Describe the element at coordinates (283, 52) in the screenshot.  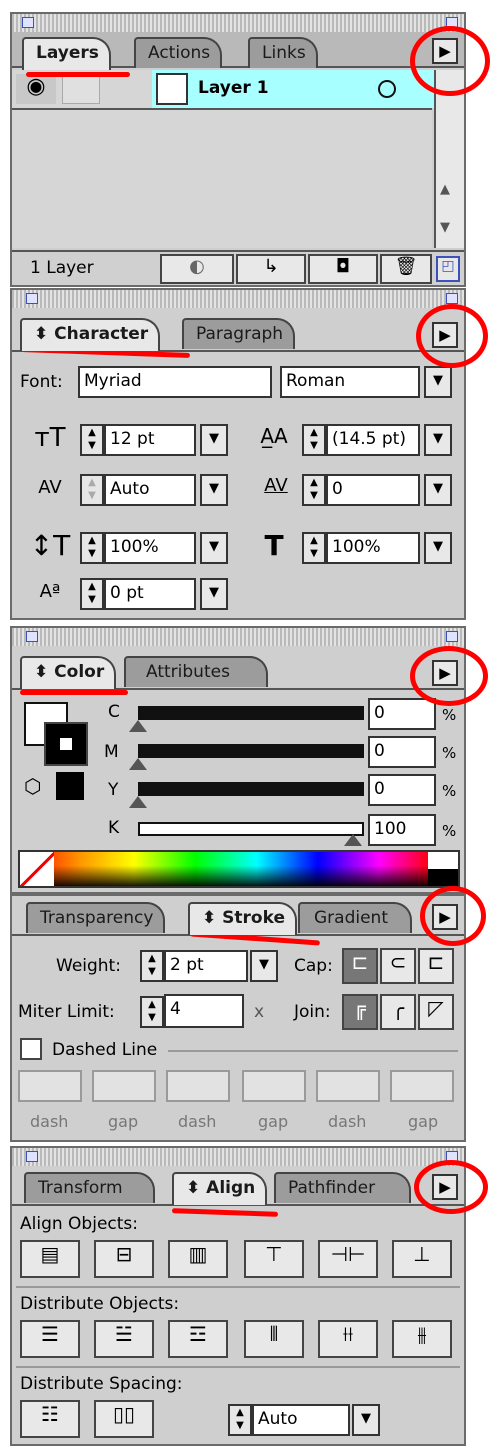
I see `tab-links: Links` at that location.